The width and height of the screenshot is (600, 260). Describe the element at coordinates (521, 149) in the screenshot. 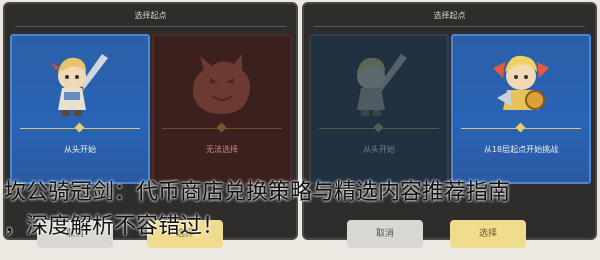

I see `card-label: 从18层起点开始挑战` at that location.